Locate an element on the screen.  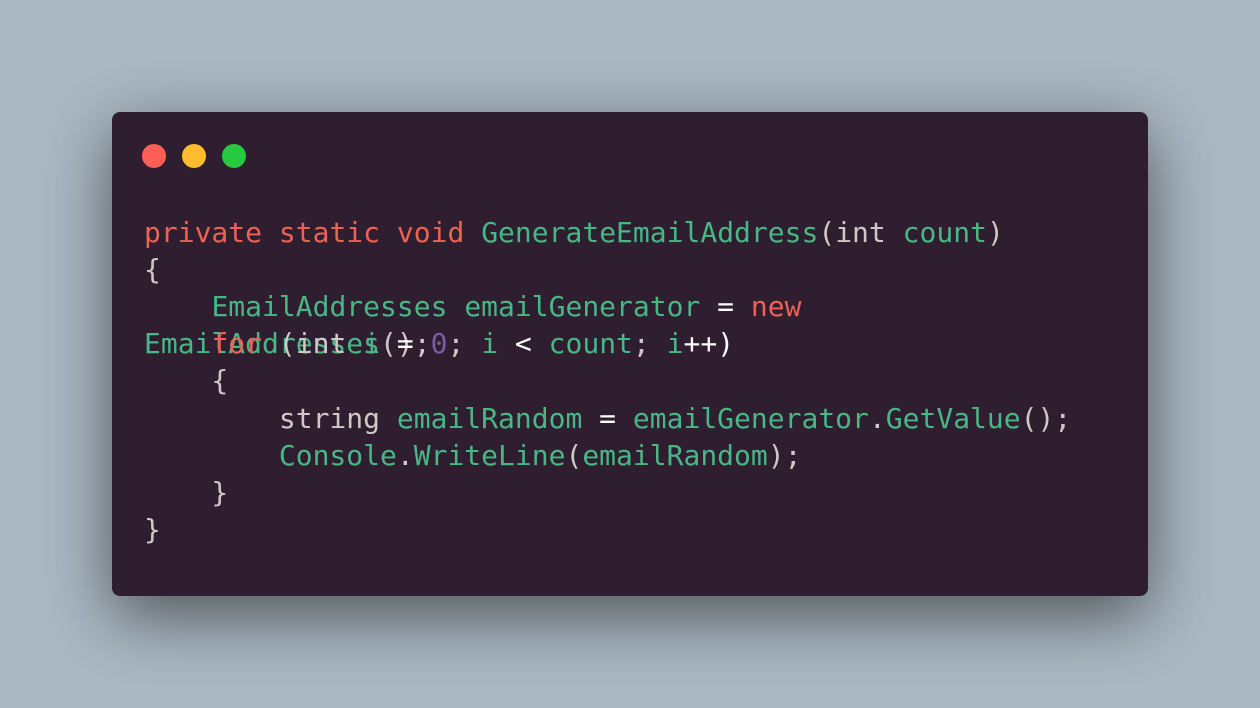
code-line-5: { is located at coordinates (186, 380).